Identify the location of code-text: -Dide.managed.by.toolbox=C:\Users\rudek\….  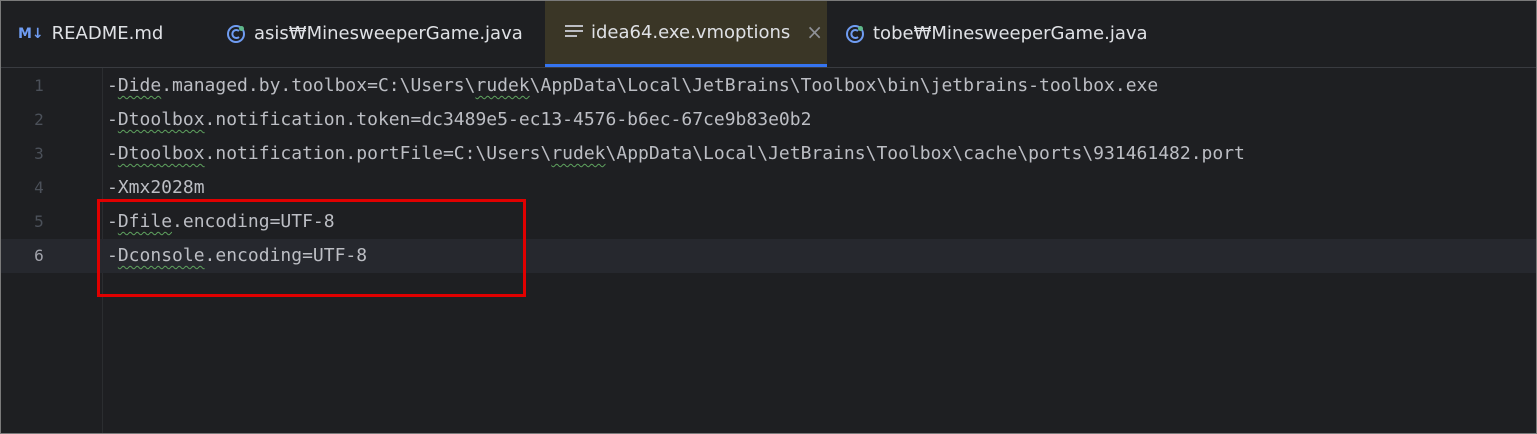
(632, 86).